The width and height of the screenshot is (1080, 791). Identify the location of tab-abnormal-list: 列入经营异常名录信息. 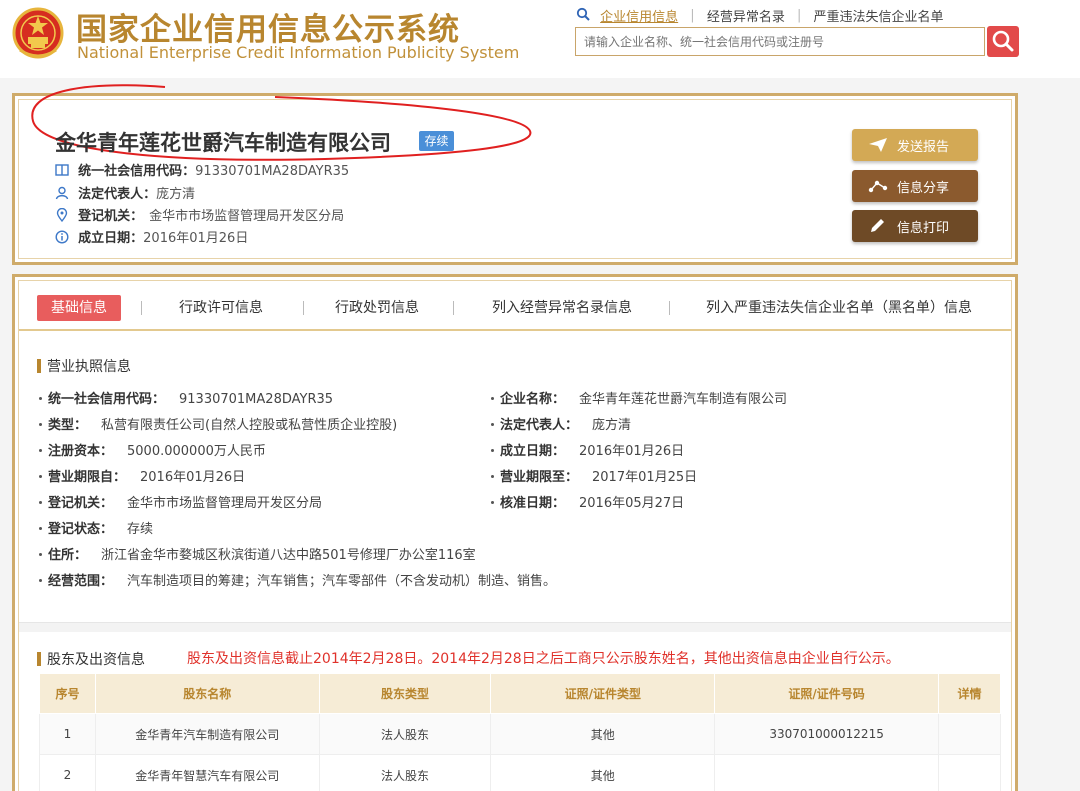
(562, 308).